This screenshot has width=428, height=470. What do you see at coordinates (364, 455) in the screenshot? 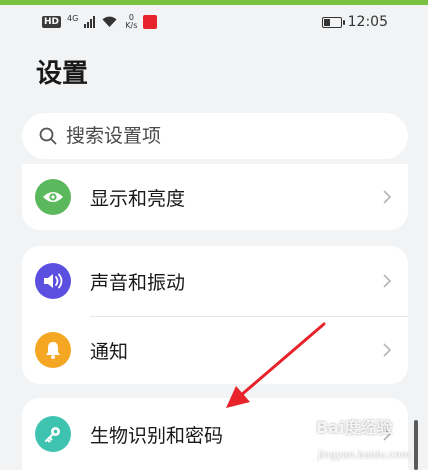
I see `watermark-url: jingyan.baidu.com` at bounding box center [364, 455].